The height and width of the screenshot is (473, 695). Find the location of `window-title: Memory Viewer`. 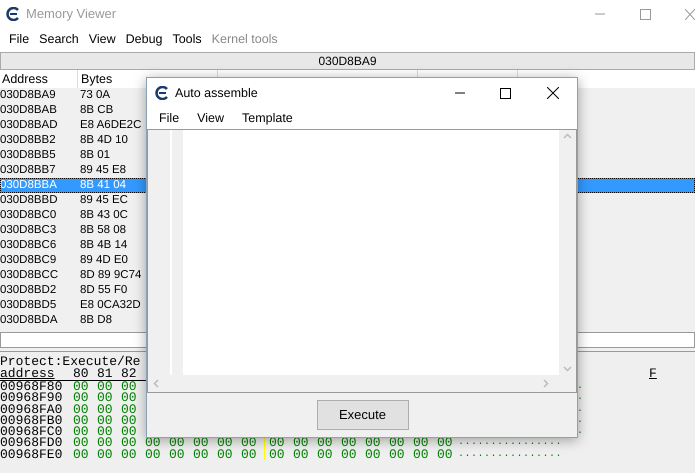

window-title: Memory Viewer is located at coordinates (71, 14).